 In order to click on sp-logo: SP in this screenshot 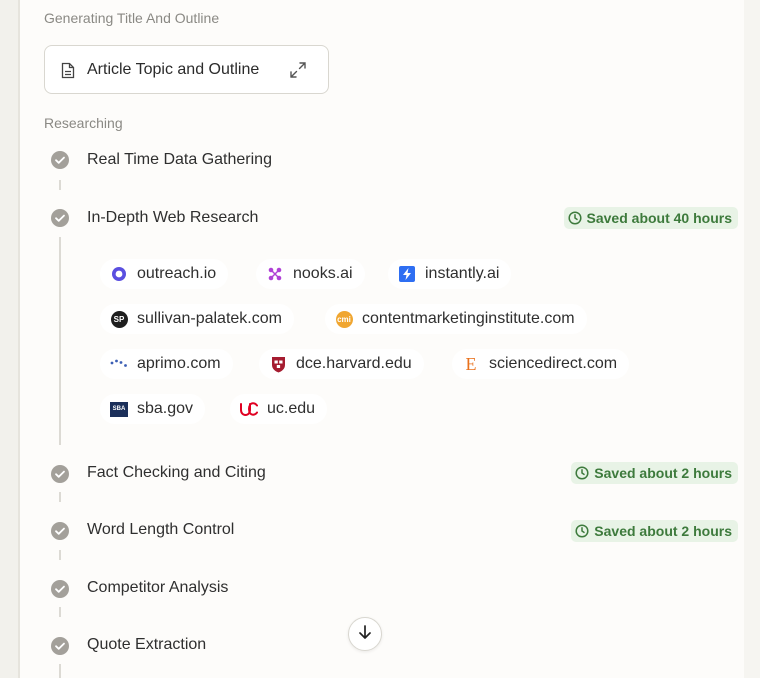, I will do `click(119, 319)`.